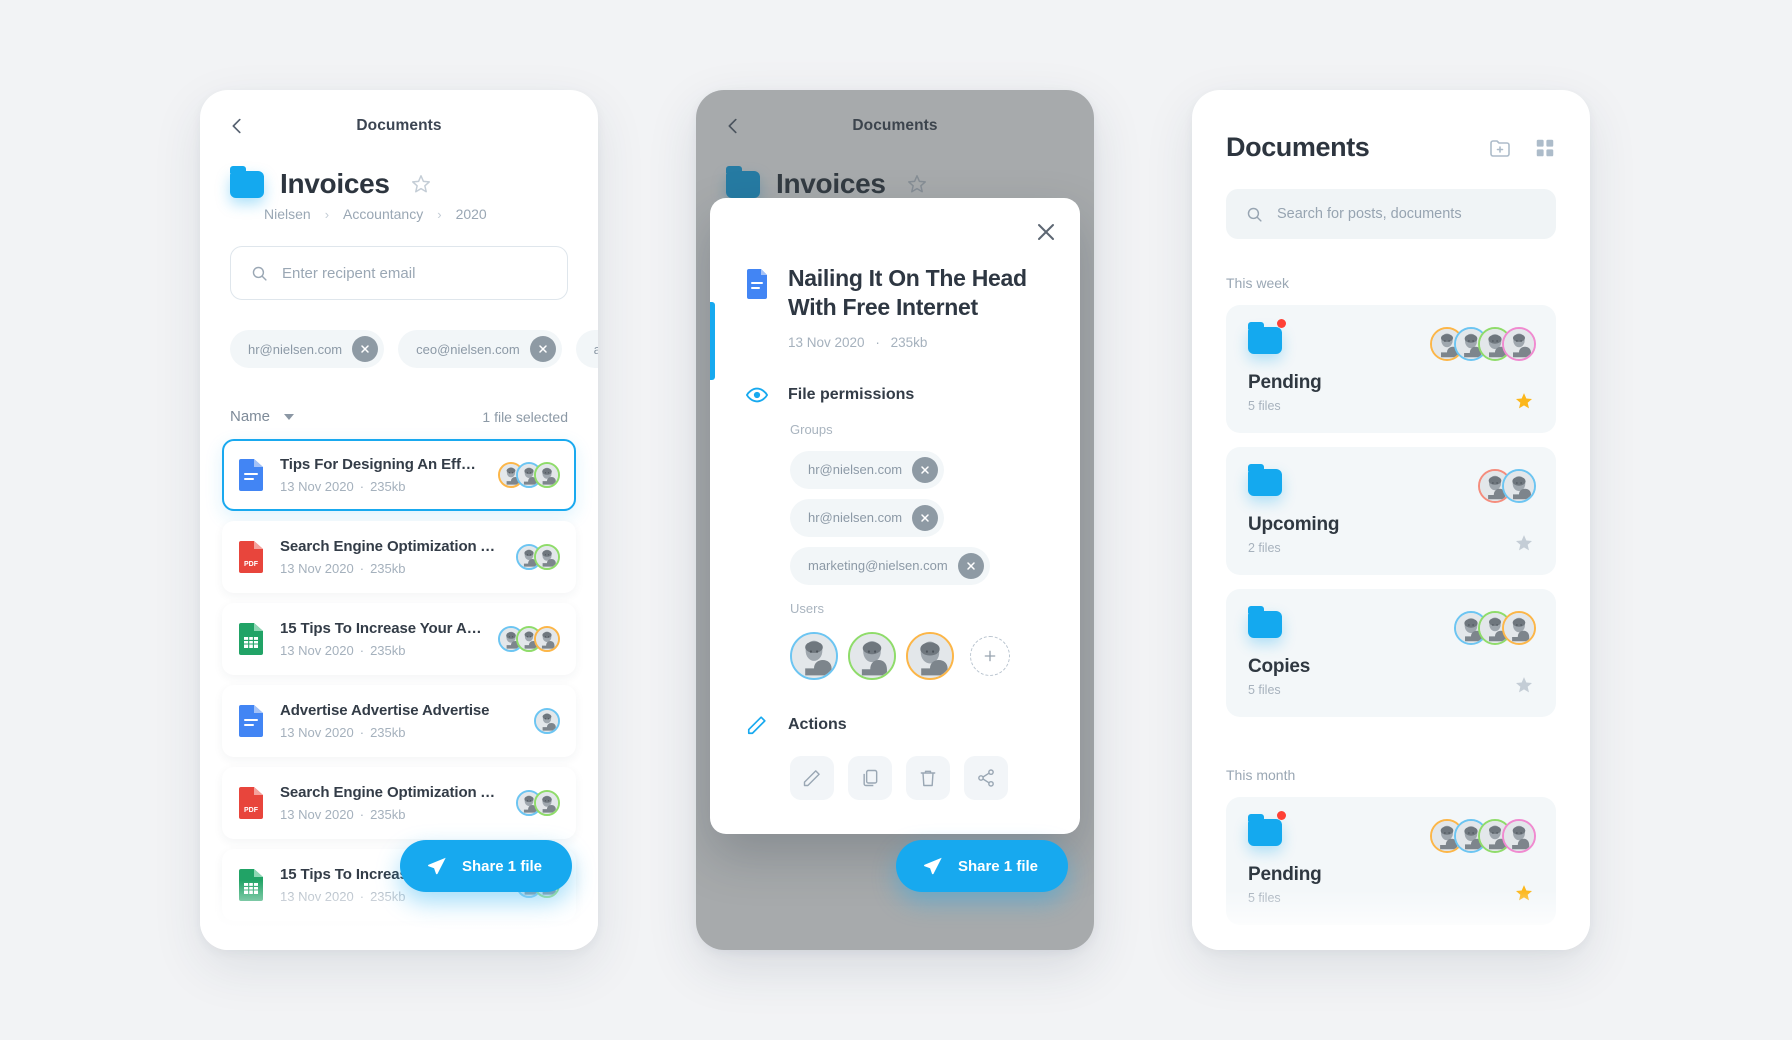 The image size is (1792, 1040). I want to click on star-outline-icon, so click(421, 184).